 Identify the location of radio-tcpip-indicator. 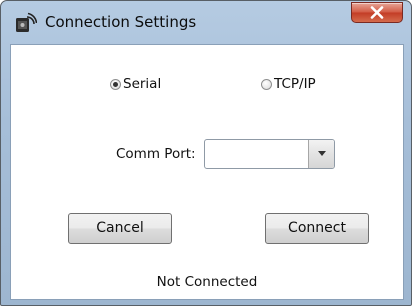
(266, 84).